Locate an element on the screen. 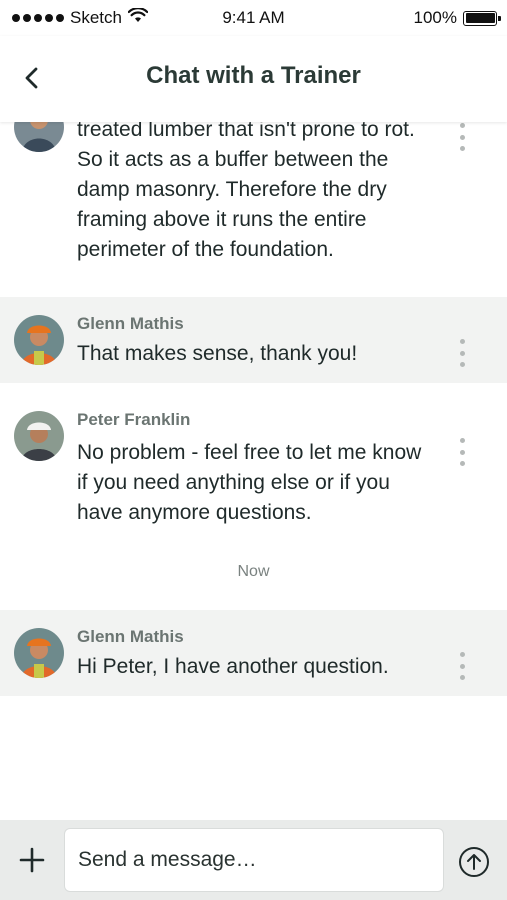 This screenshot has width=507, height=900. message-input is located at coordinates (254, 860).